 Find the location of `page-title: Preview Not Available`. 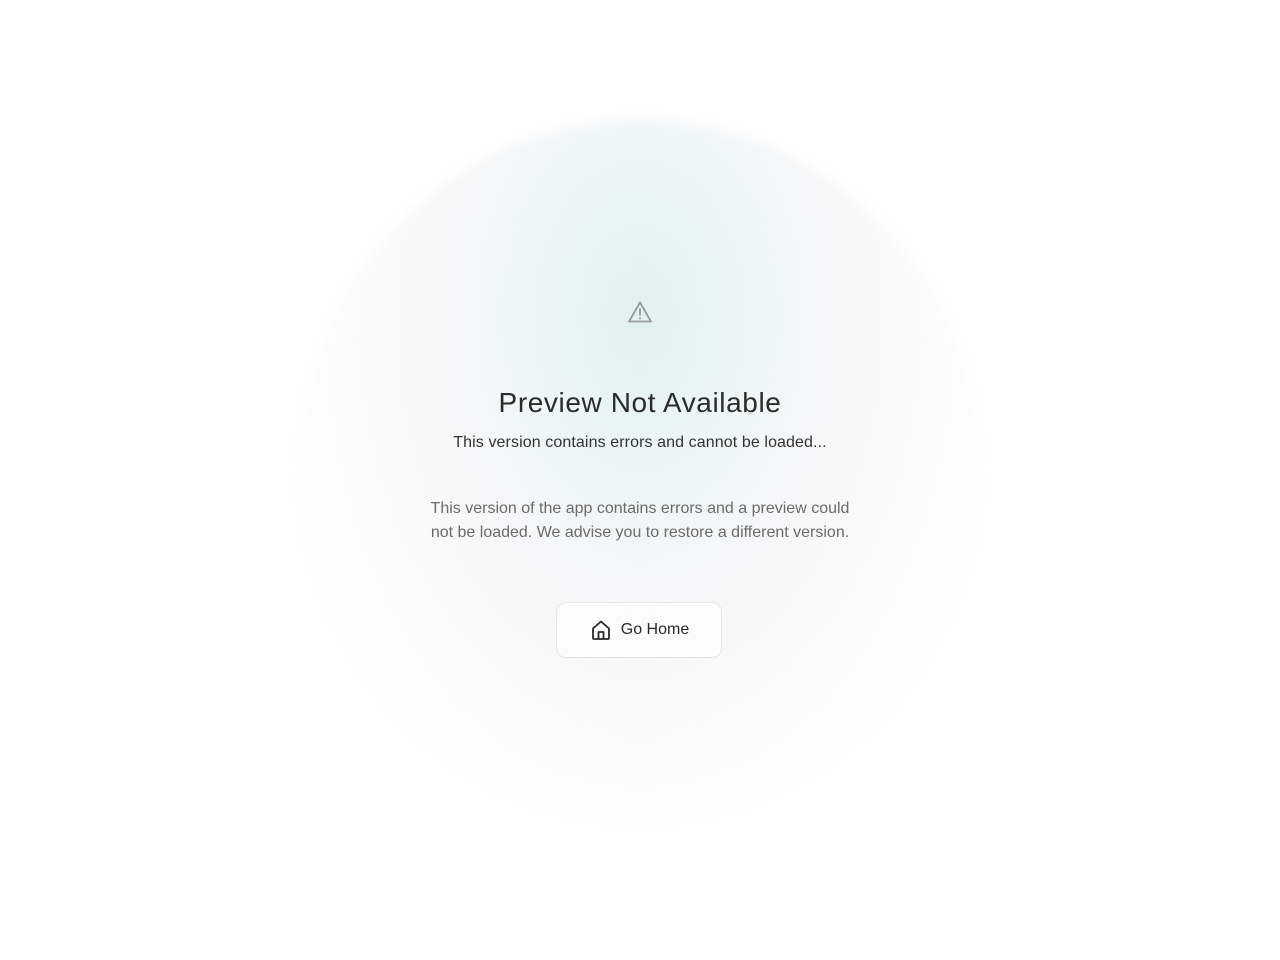

page-title: Preview Not Available is located at coordinates (640, 402).